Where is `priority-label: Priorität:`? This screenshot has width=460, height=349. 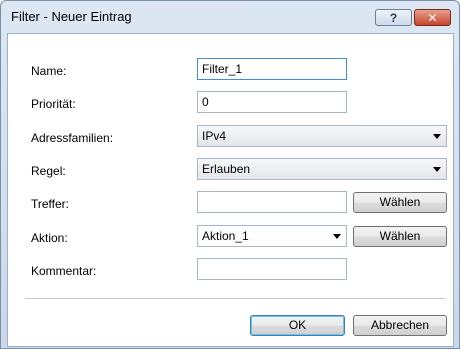
priority-label: Priorität: is located at coordinates (53, 104).